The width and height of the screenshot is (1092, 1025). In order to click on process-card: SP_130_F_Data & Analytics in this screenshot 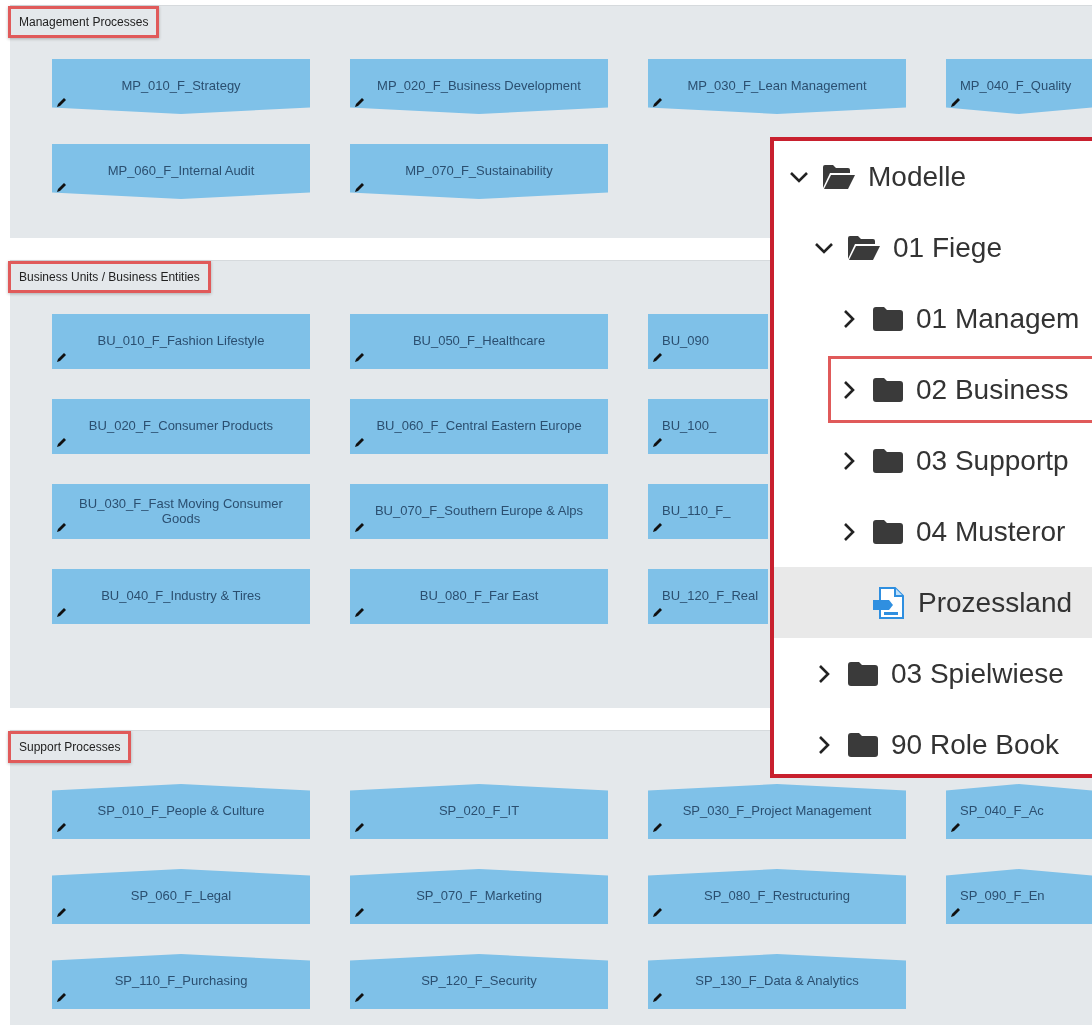, I will do `click(777, 981)`.